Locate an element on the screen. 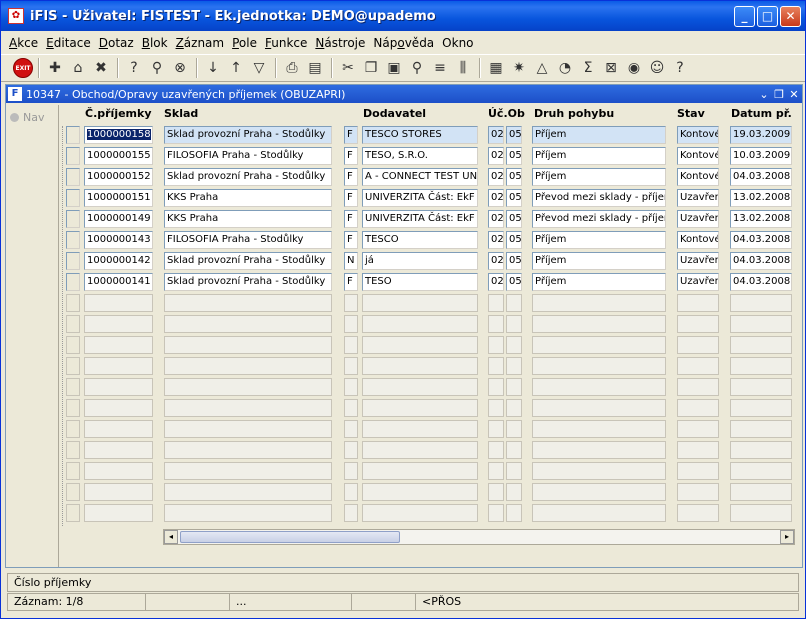 Image resolution: width=806 pixels, height=619 pixels. cell-cislo: 1000000151 is located at coordinates (118, 198).